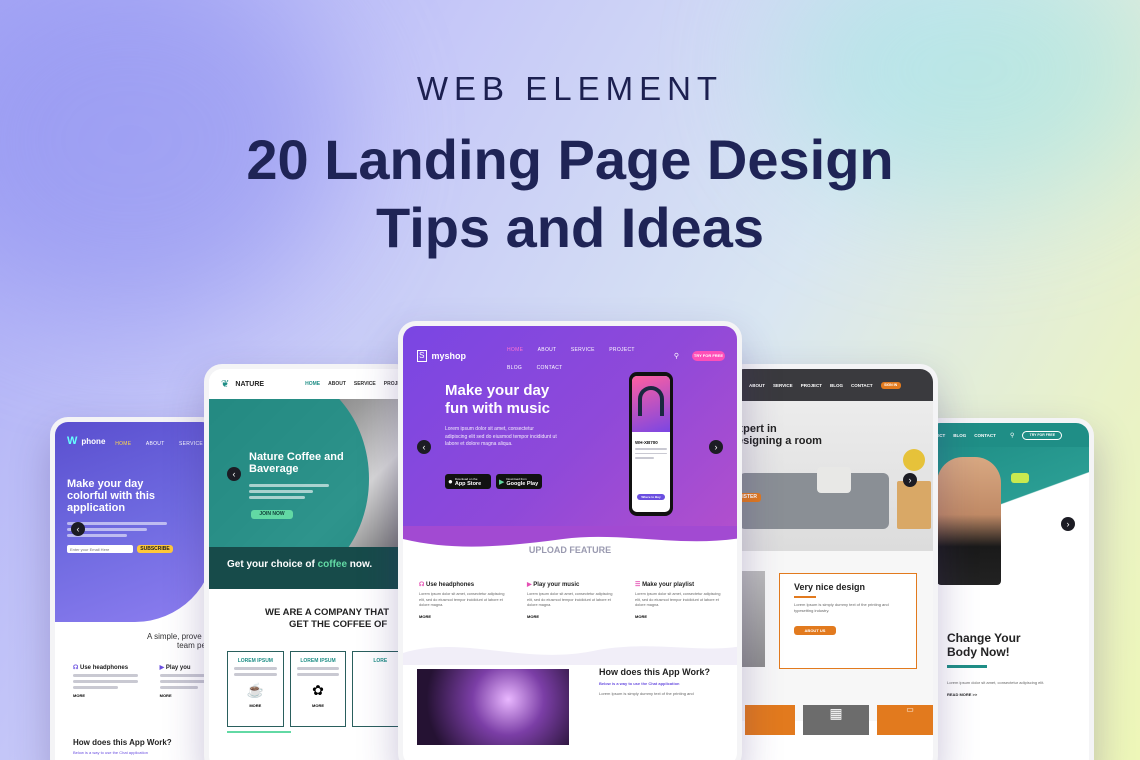 Image resolution: width=1140 pixels, height=760 pixels. Describe the element at coordinates (365, 384) in the screenshot. I see `d2-nav-service: SERVICE` at that location.